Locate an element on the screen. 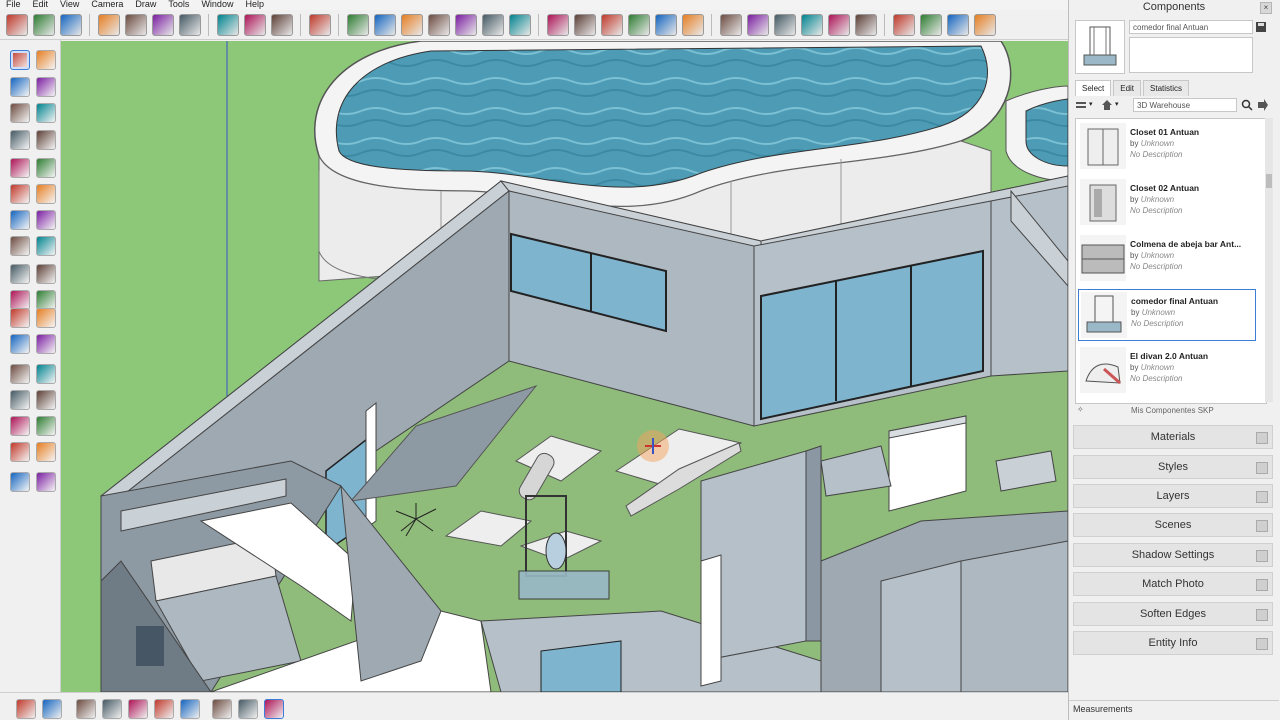 Image resolution: width=1280 pixels, height=720 pixels. open-icon is located at coordinates (44, 24).